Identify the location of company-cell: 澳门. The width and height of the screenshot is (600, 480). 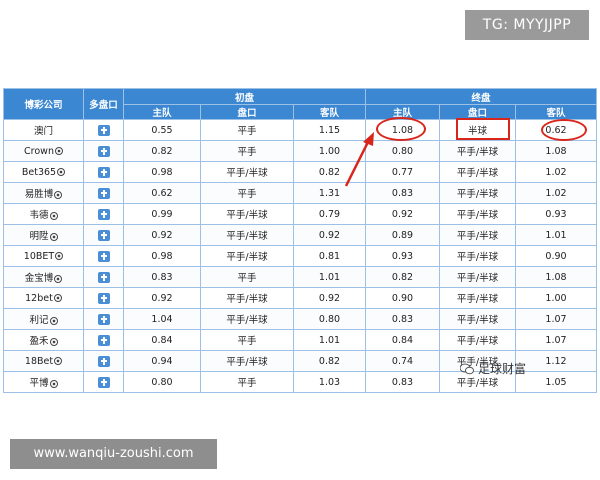
(43, 130).